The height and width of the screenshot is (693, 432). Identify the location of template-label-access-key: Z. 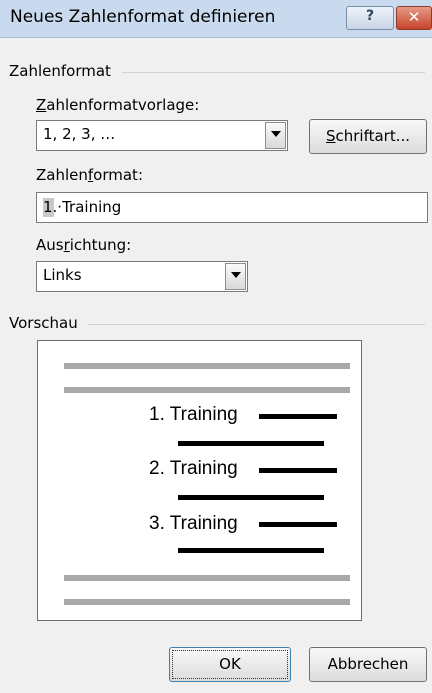
(41, 105).